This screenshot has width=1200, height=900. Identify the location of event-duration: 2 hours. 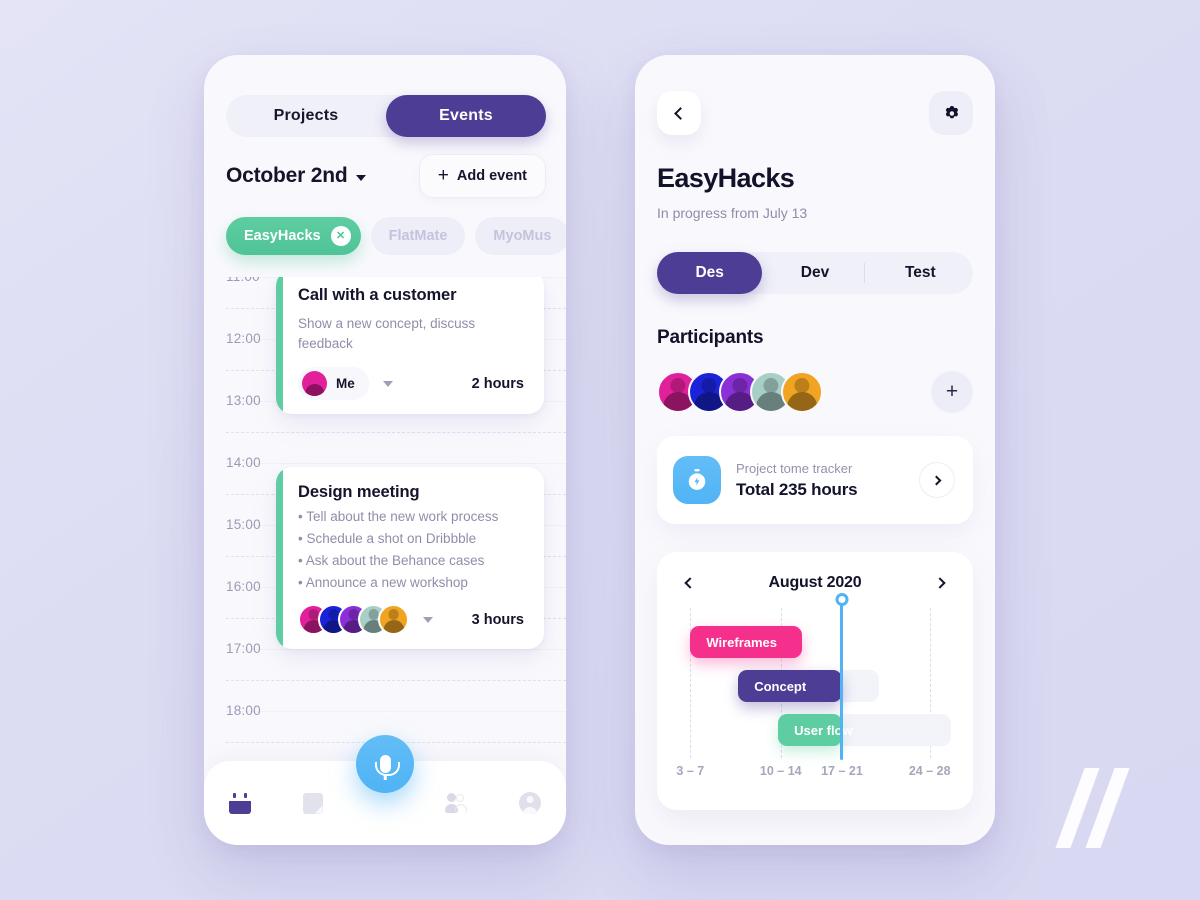
(497, 383).